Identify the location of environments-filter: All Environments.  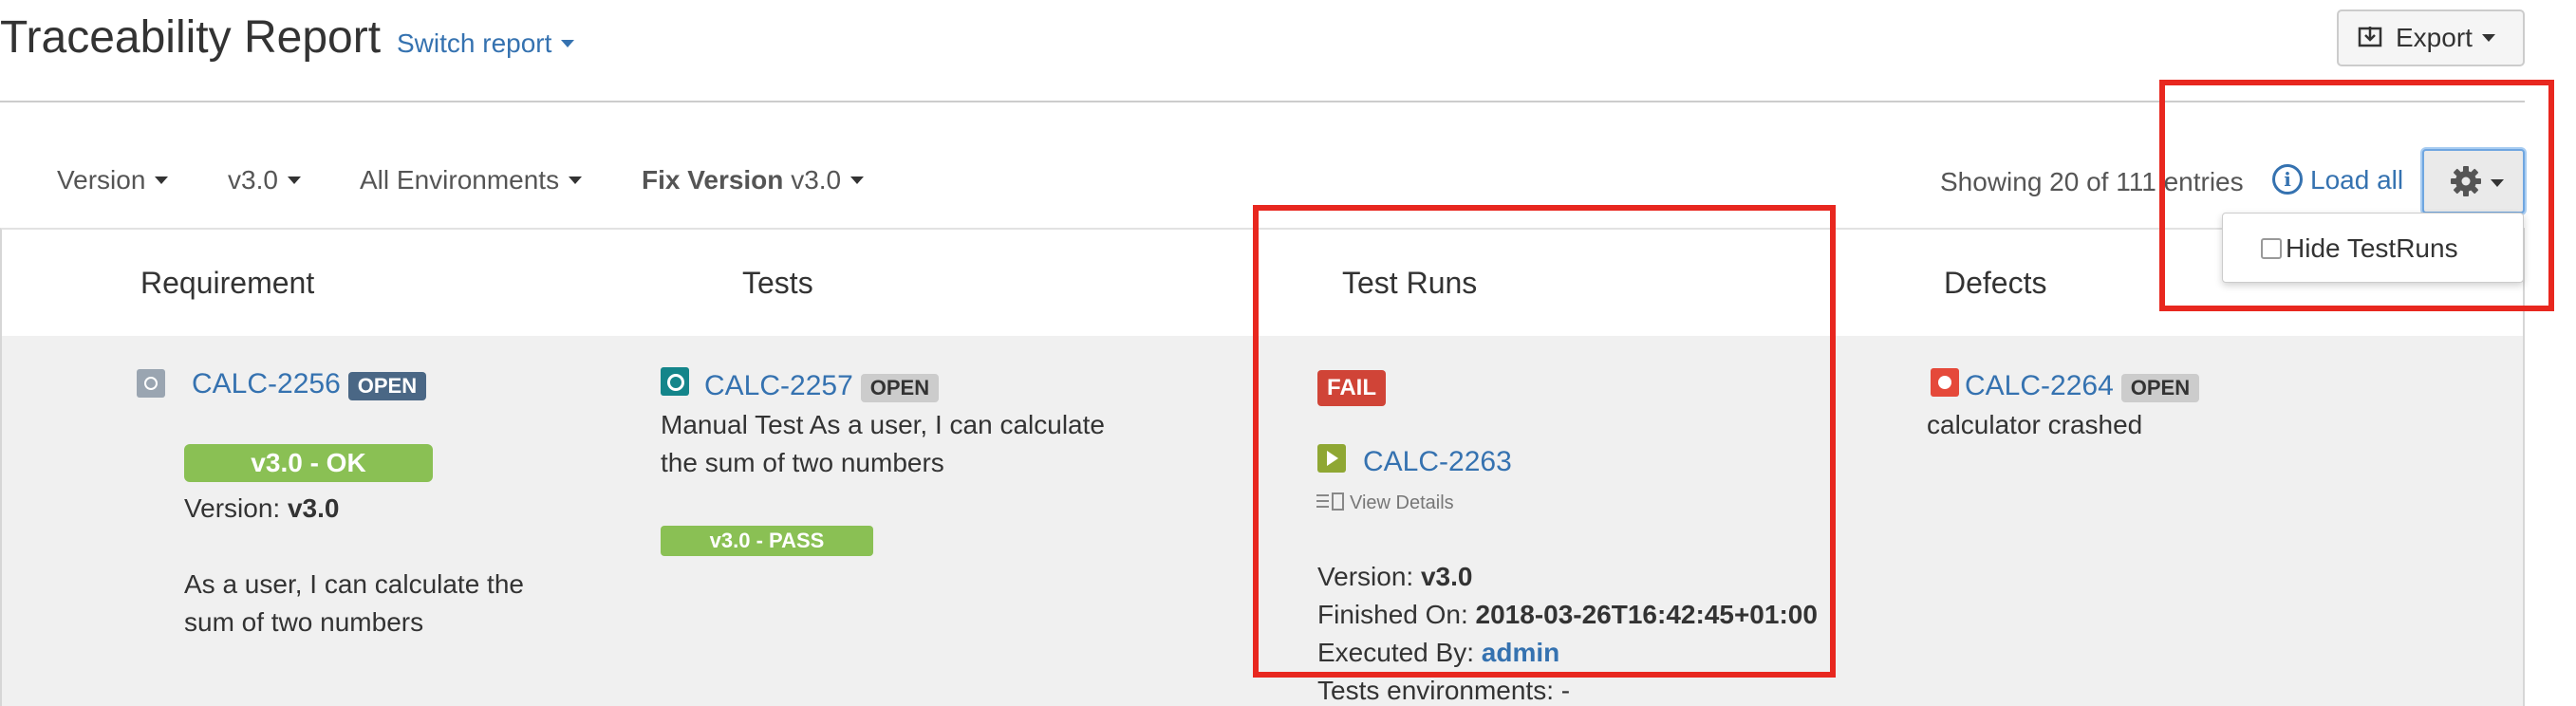
(472, 180).